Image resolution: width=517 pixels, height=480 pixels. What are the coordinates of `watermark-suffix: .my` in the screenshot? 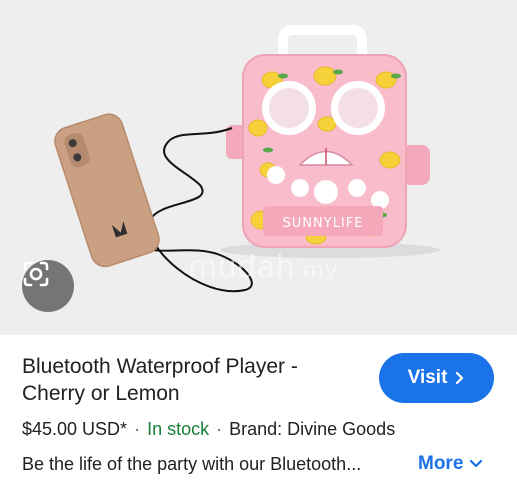 It's located at (317, 270).